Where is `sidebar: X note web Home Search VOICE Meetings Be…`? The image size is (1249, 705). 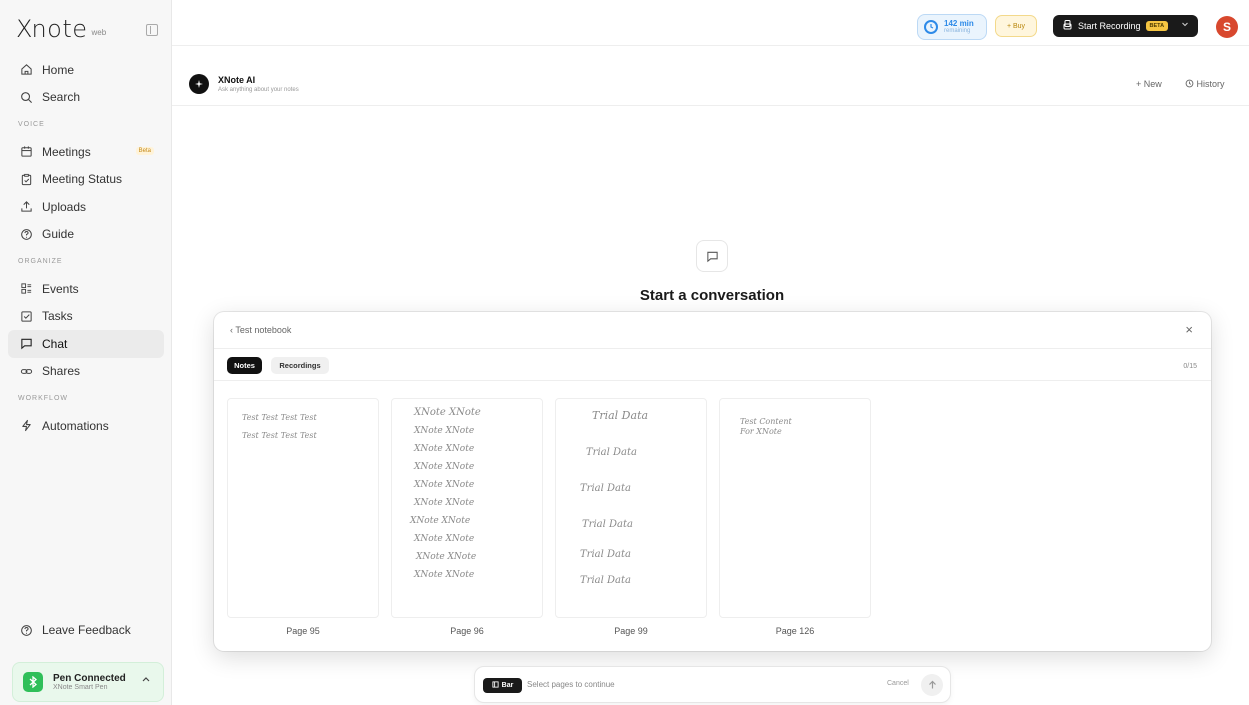 sidebar: X note web Home Search VOICE Meetings Be… is located at coordinates (86, 352).